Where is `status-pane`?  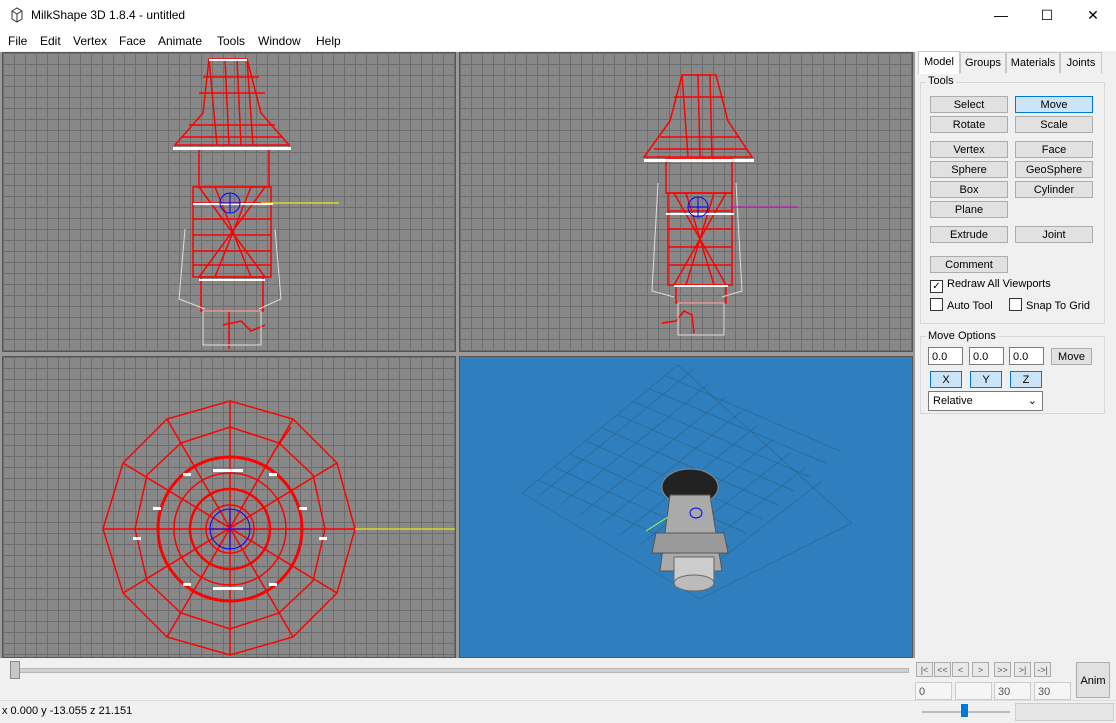 status-pane is located at coordinates (1064, 712).